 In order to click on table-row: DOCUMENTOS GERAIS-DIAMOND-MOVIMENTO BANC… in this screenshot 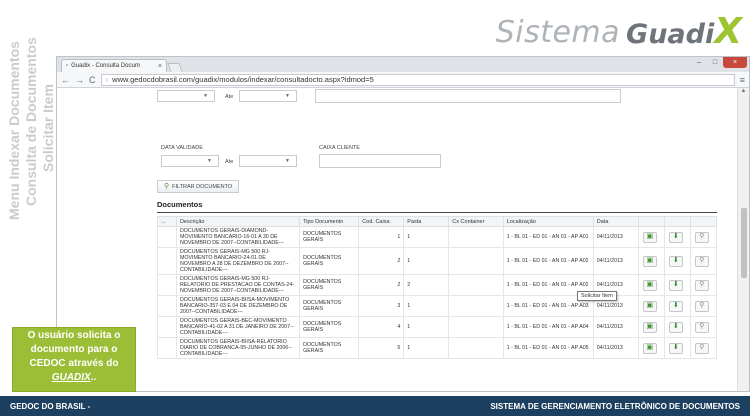, I will do `click(437, 237)`.